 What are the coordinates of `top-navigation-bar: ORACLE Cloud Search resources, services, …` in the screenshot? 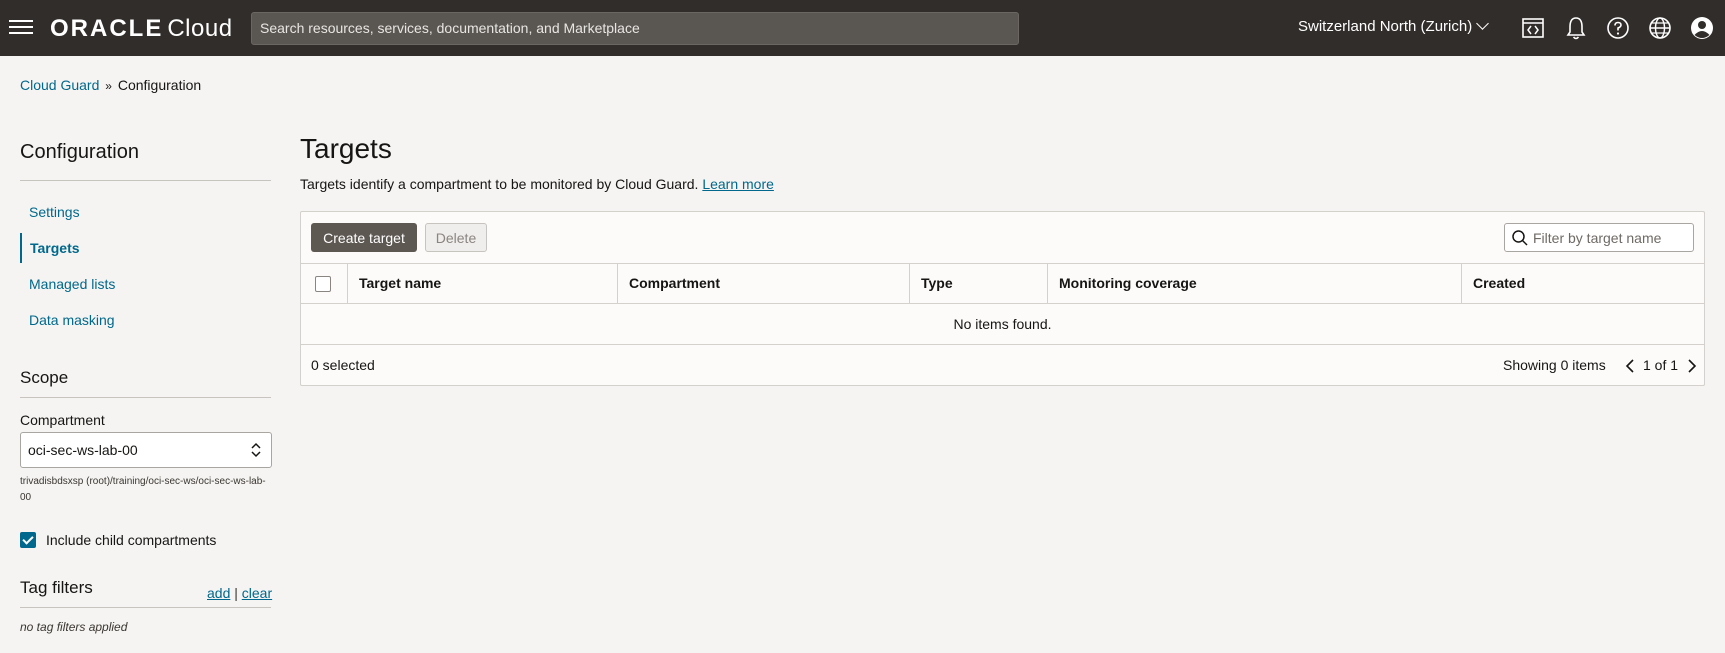 It's located at (862, 28).